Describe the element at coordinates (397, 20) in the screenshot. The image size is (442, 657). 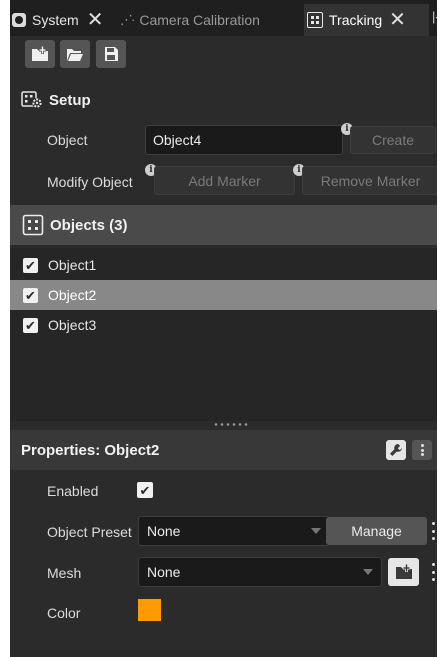
I see `close-tab-tracking-icon: ✕` at that location.